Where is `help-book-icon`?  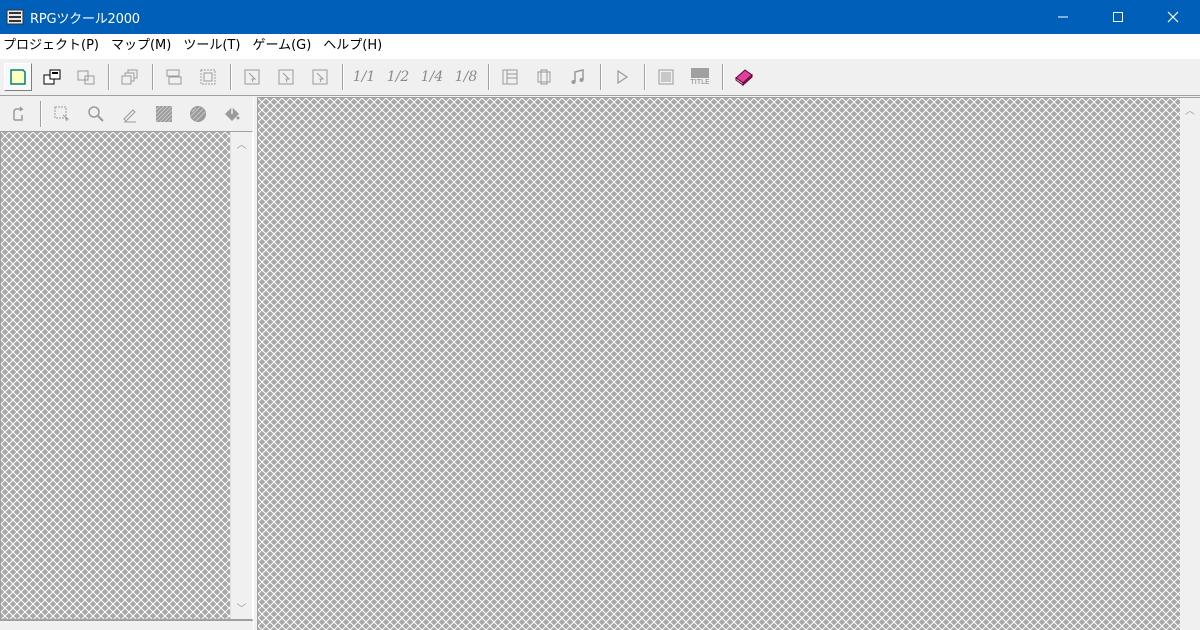 help-book-icon is located at coordinates (744, 78).